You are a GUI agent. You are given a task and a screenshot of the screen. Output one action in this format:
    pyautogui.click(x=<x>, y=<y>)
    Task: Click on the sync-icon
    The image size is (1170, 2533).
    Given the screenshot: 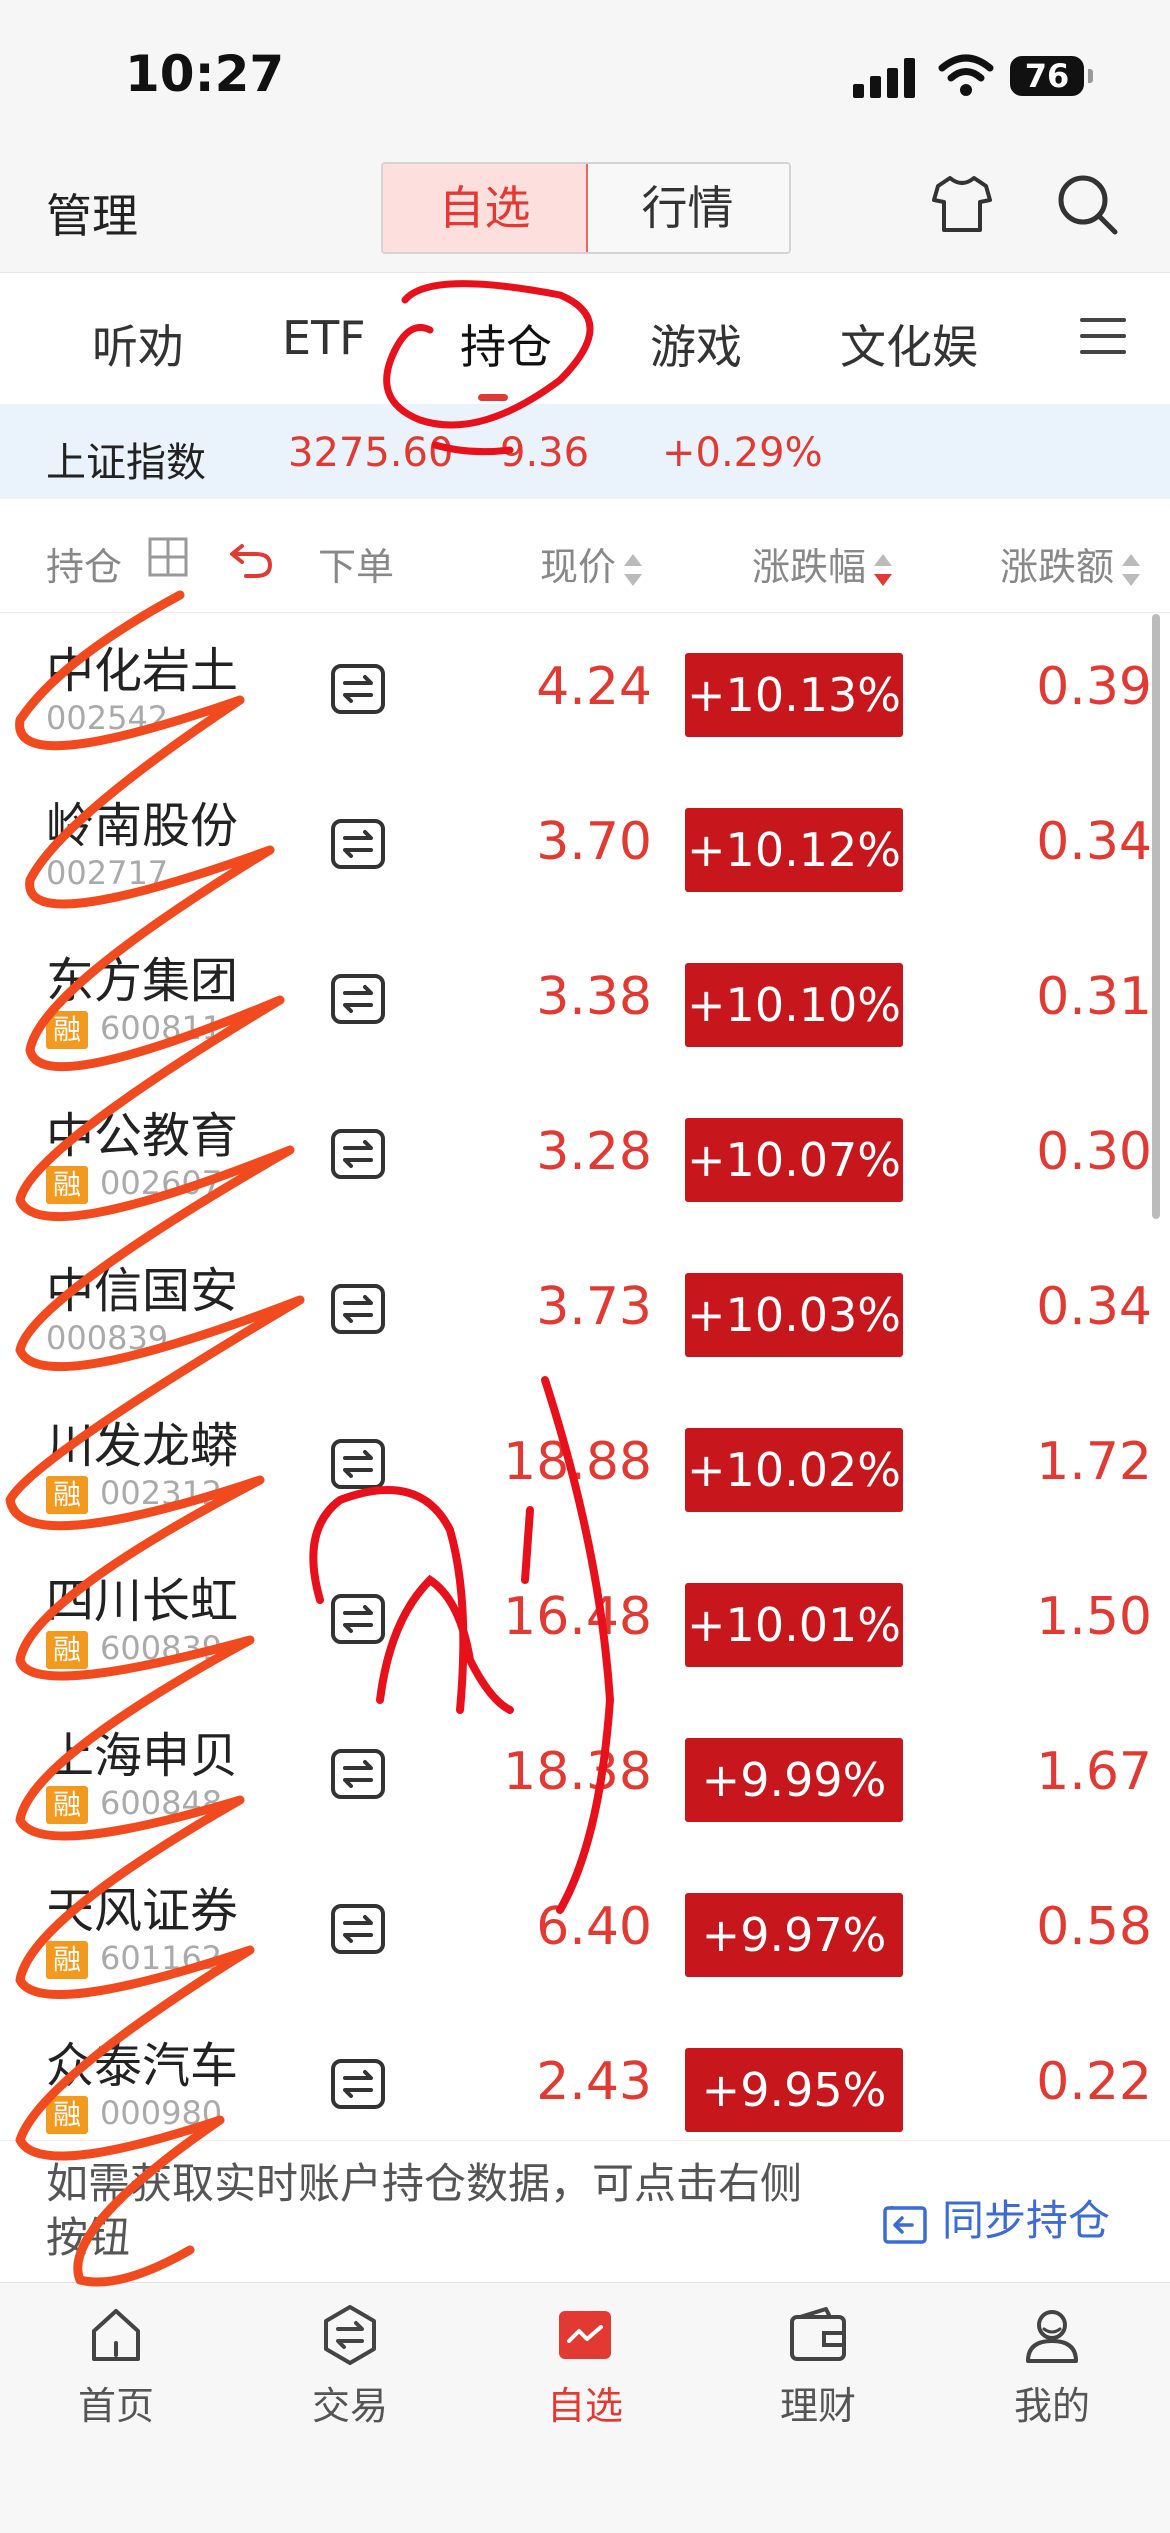 What is the action you would take?
    pyautogui.click(x=905, y=2224)
    